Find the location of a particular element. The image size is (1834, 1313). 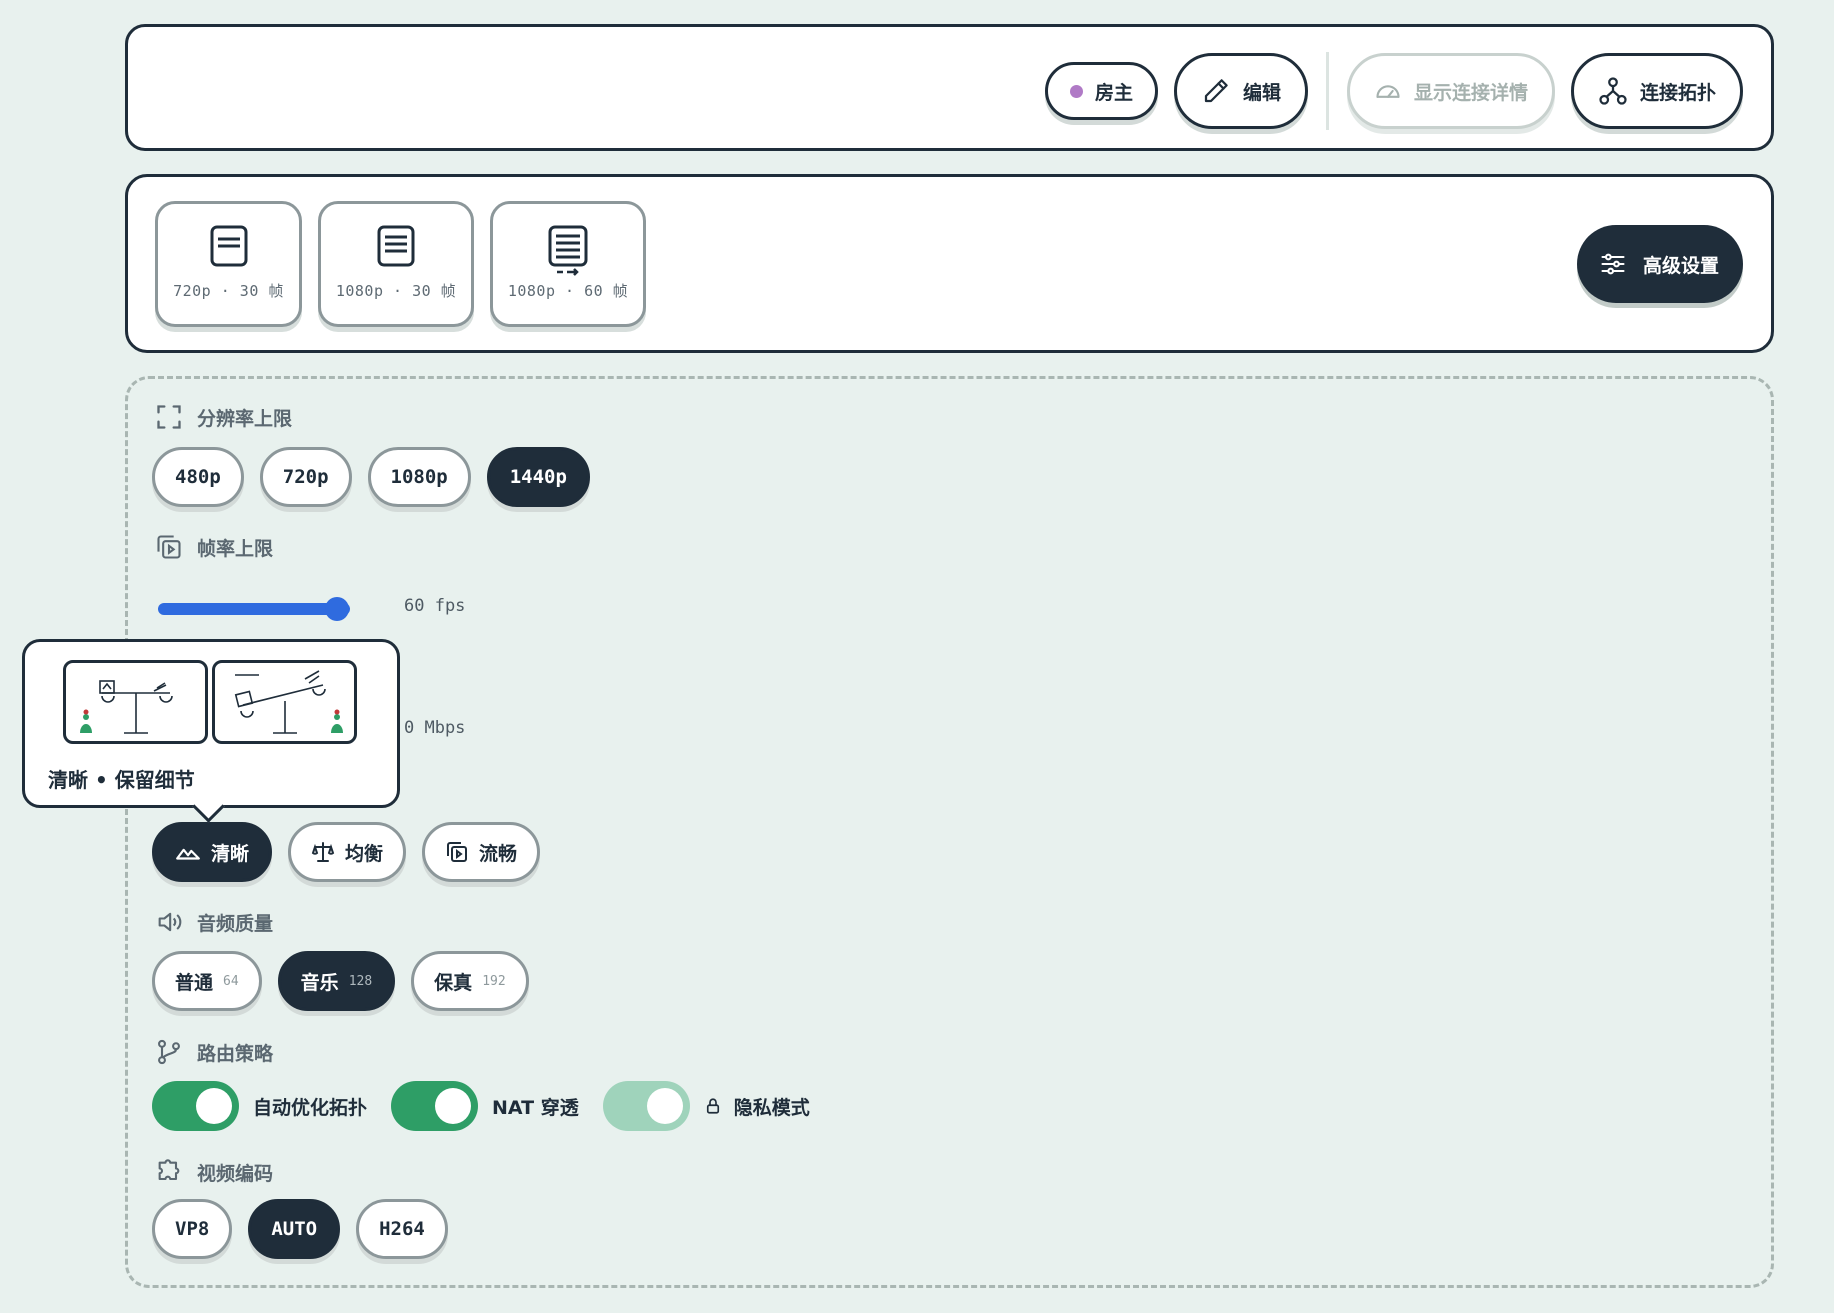

preset-list: 720p · 30 帧 1080p · 30 帧 1080p · 60 帧 is located at coordinates (400, 264).